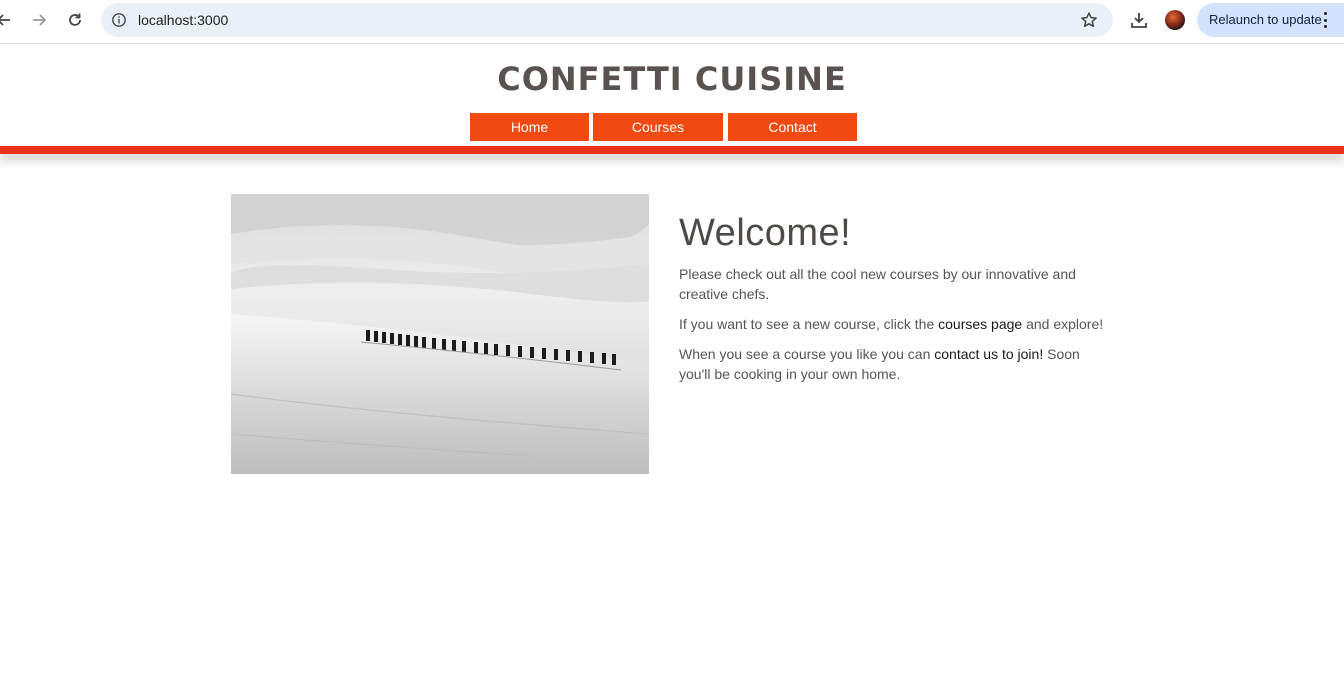 This screenshot has width=1344, height=676. What do you see at coordinates (658, 127) in the screenshot?
I see `nav-courses: Courses` at bounding box center [658, 127].